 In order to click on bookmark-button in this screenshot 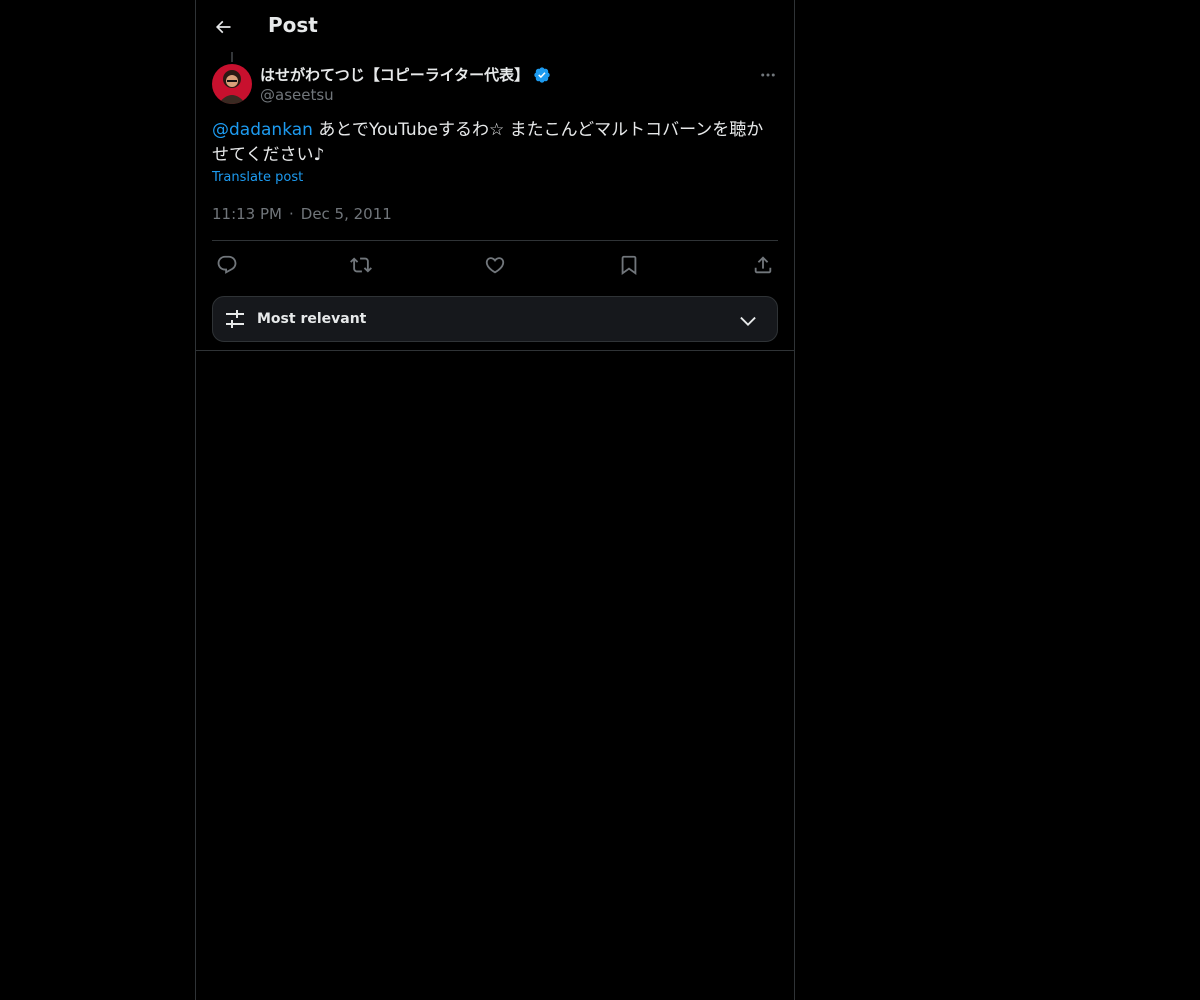, I will do `click(629, 265)`.